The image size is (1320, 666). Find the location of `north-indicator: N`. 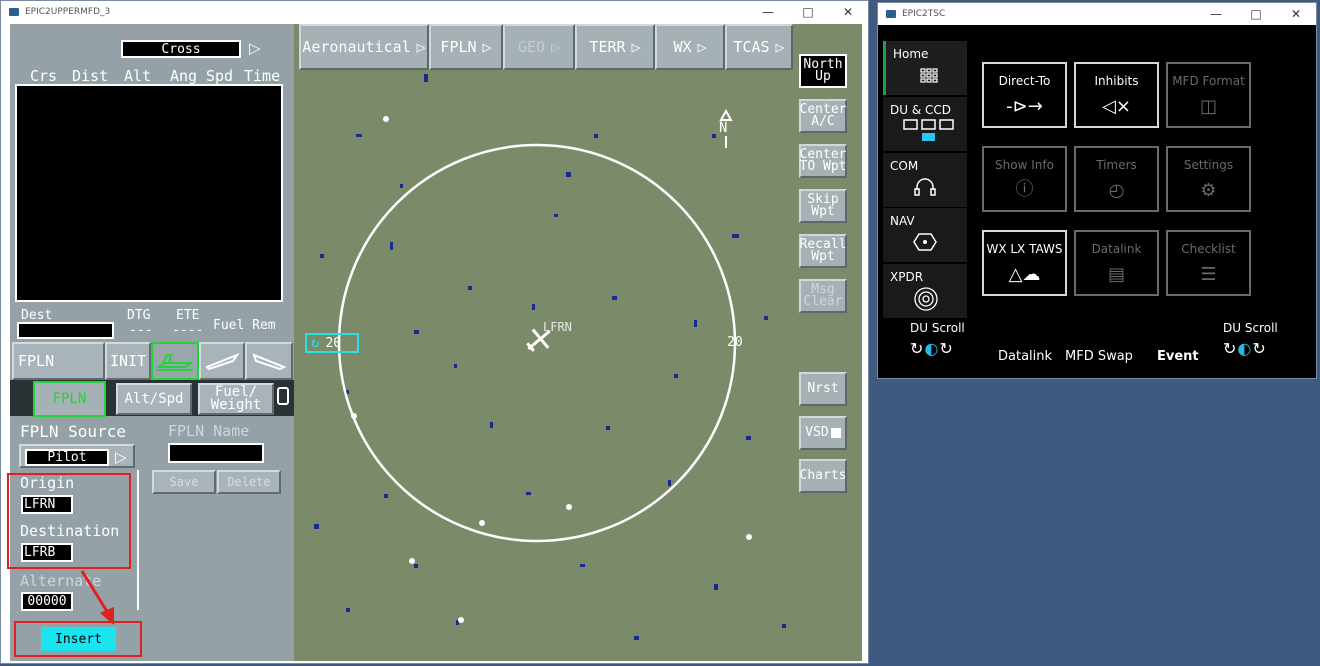

north-indicator: N is located at coordinates (723, 128).